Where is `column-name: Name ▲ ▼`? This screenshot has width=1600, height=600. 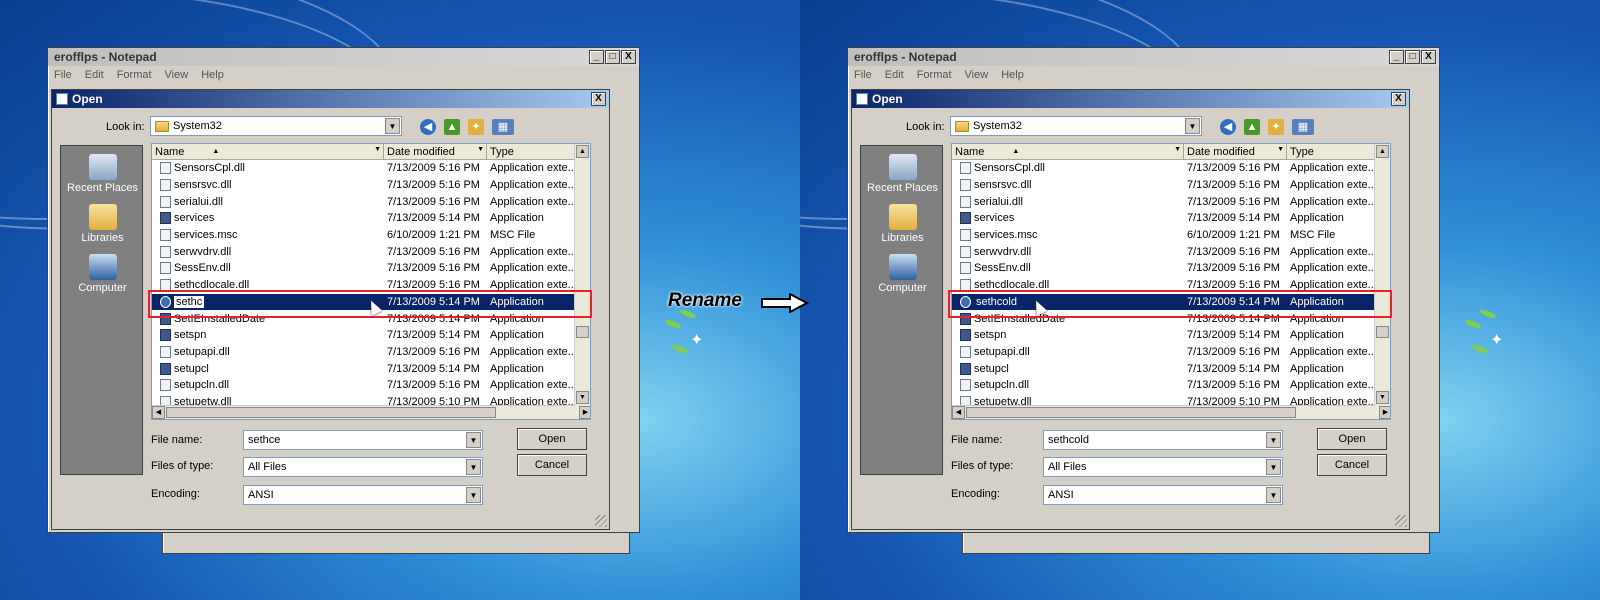
column-name: Name ▲ ▼ is located at coordinates (1068, 151).